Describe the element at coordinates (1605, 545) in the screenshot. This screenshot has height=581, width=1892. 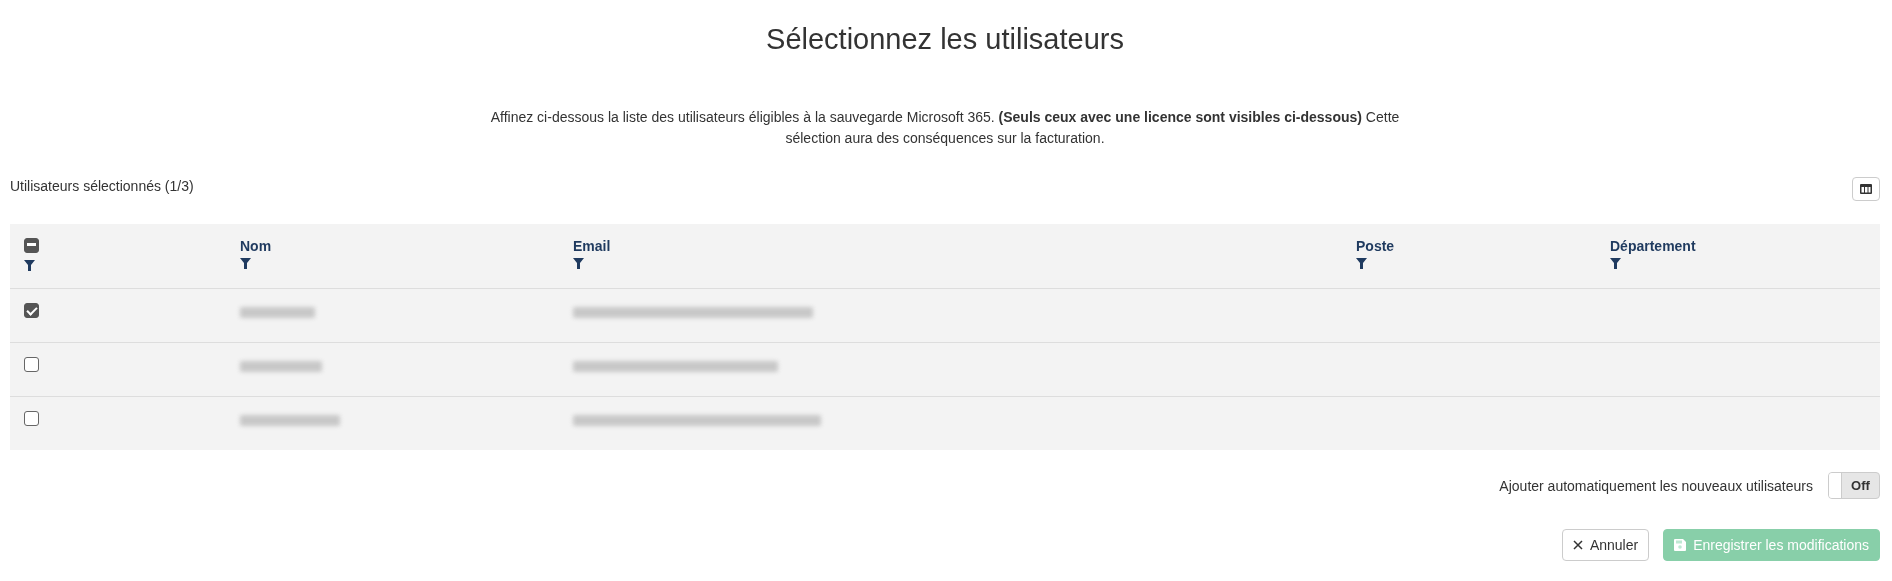
I see `cancel-button: Annuler` at that location.